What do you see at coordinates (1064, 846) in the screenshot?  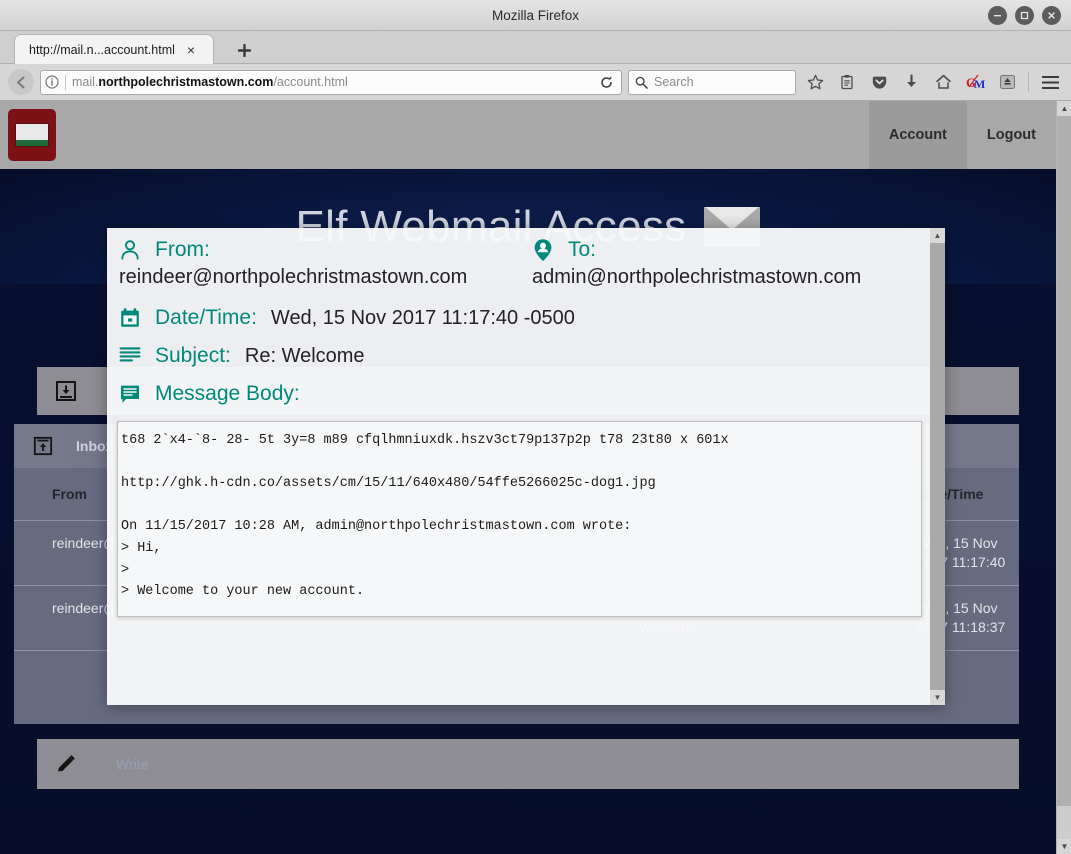 I see `scroll-down-arrow: ▼` at bounding box center [1064, 846].